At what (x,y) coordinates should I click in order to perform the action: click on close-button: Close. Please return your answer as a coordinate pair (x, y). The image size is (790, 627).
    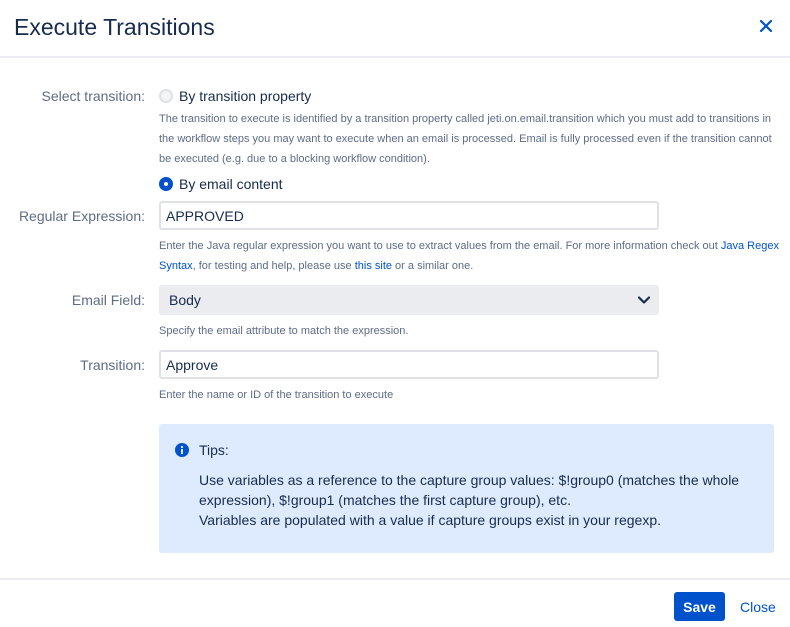
    Looking at the image, I should click on (758, 607).